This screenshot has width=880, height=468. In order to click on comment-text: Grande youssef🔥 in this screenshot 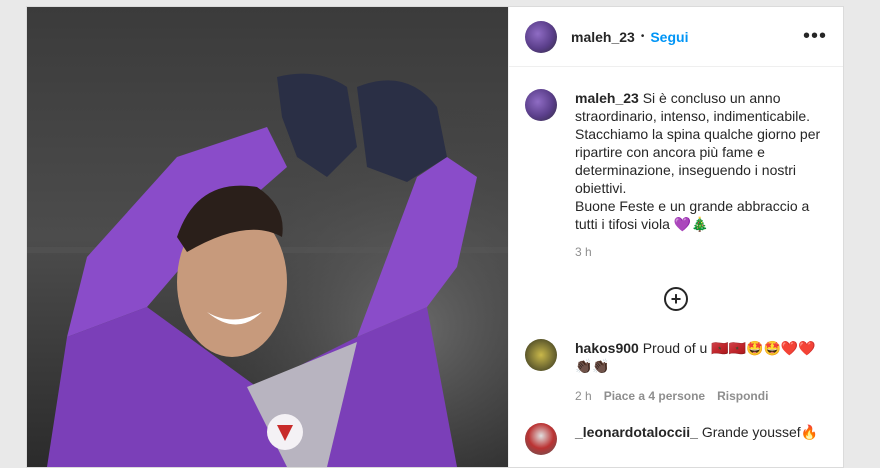, I will do `click(760, 432)`.